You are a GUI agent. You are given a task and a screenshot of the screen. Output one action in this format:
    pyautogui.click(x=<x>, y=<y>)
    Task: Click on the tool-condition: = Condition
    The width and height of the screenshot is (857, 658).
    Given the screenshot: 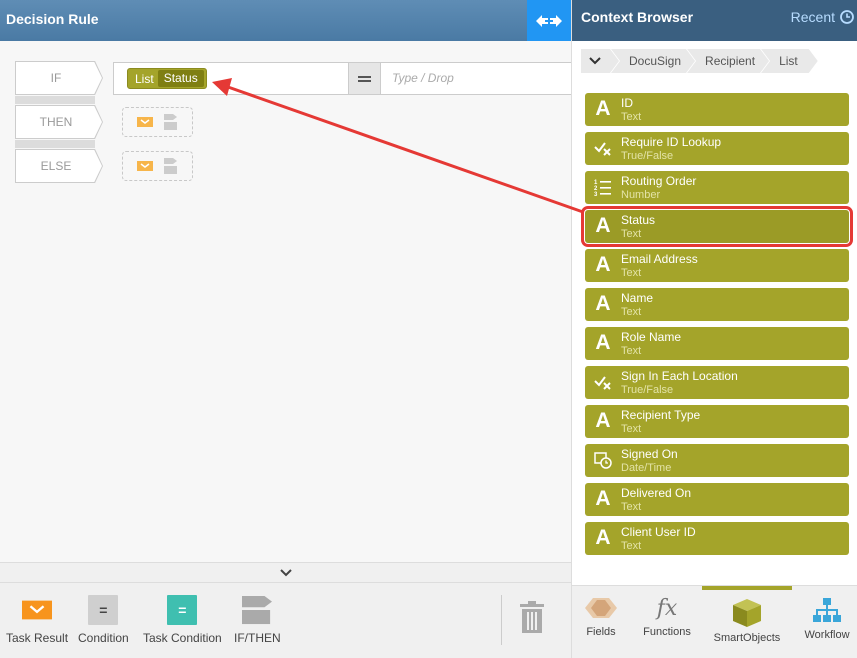 What is the action you would take?
    pyautogui.click(x=103, y=620)
    